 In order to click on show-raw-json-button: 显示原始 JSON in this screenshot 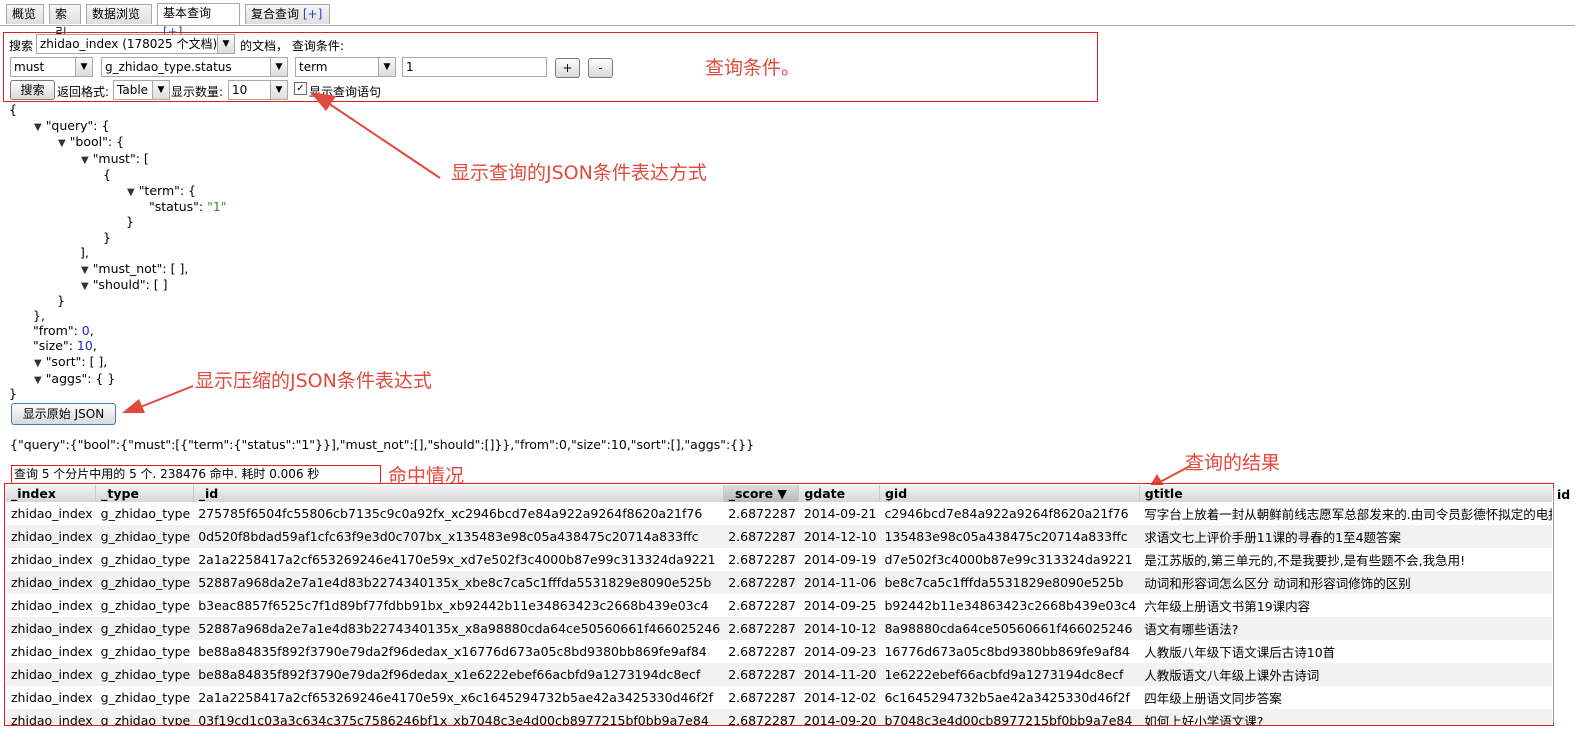, I will do `click(63, 414)`.